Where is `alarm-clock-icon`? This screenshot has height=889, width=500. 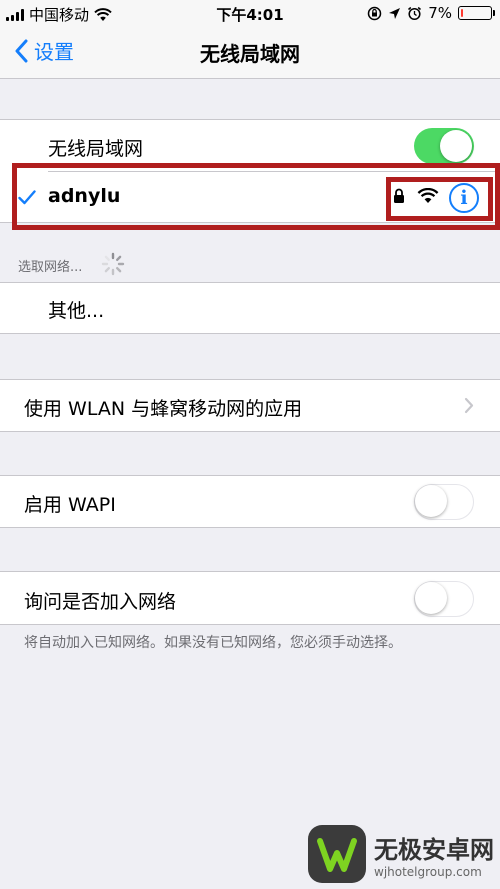
alarm-clock-icon is located at coordinates (415, 13).